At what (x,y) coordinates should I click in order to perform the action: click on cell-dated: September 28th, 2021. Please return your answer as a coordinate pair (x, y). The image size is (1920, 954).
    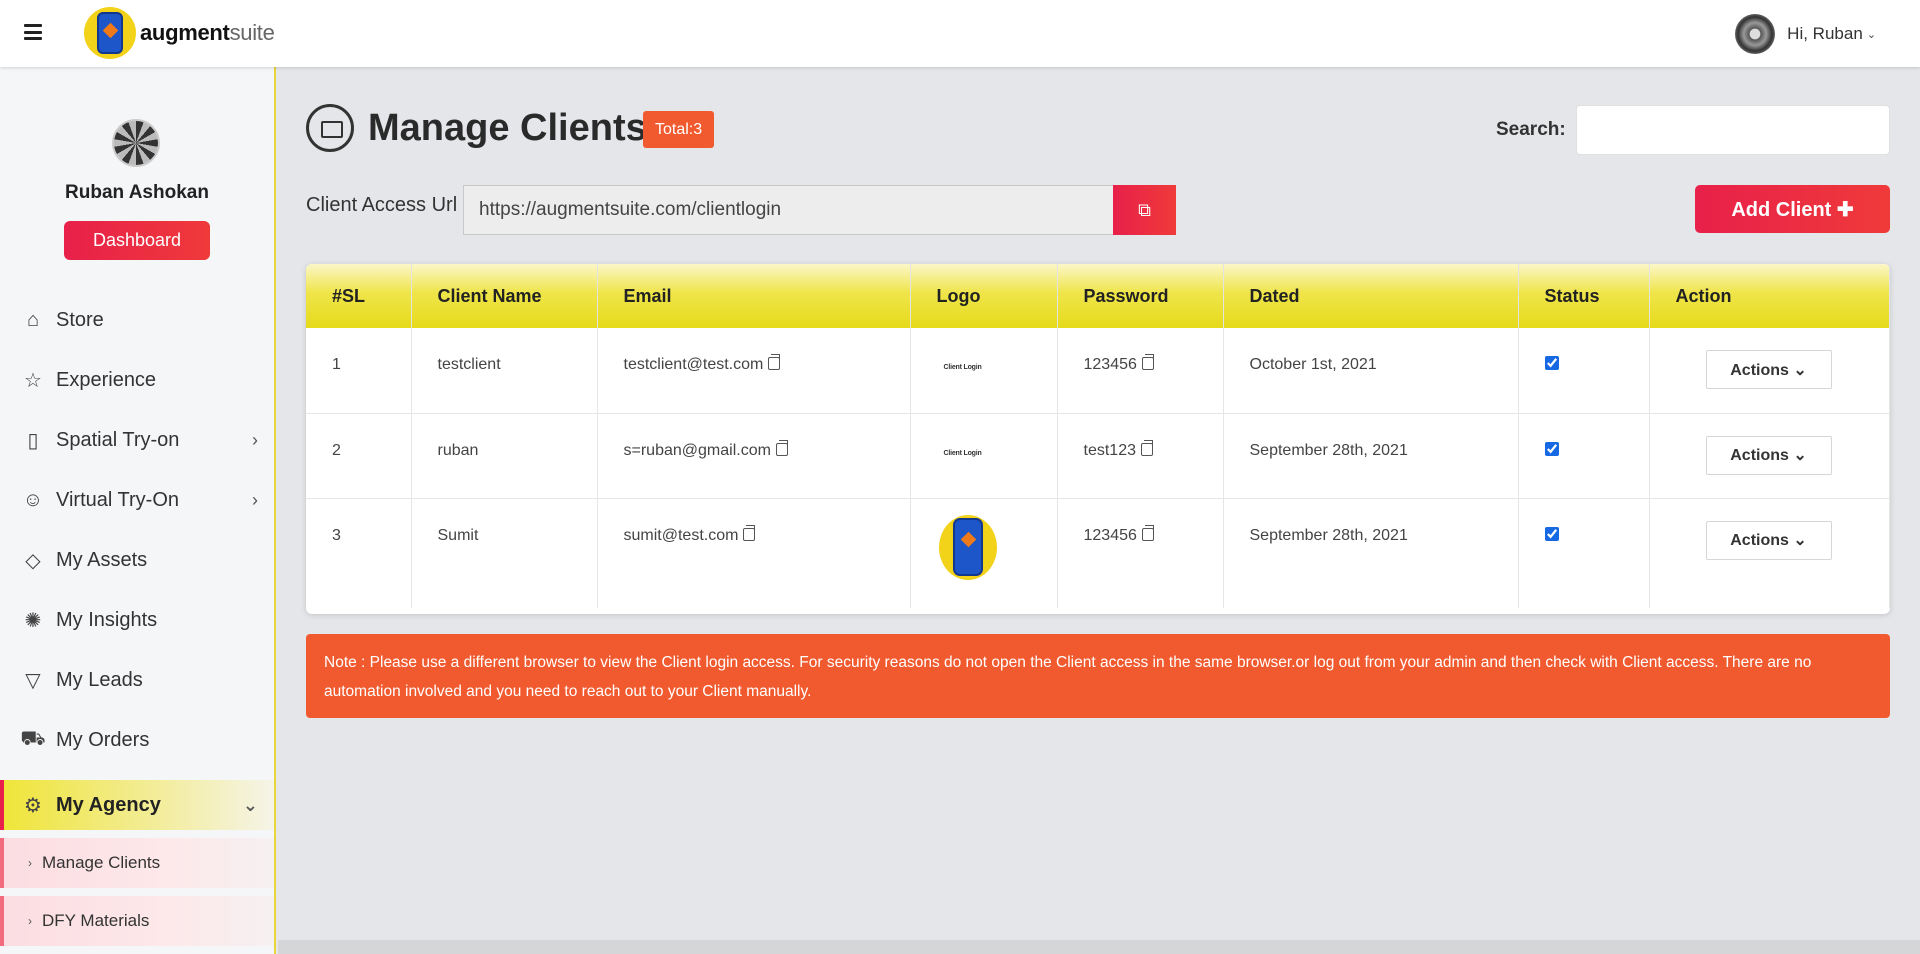
    Looking at the image, I should click on (1371, 456).